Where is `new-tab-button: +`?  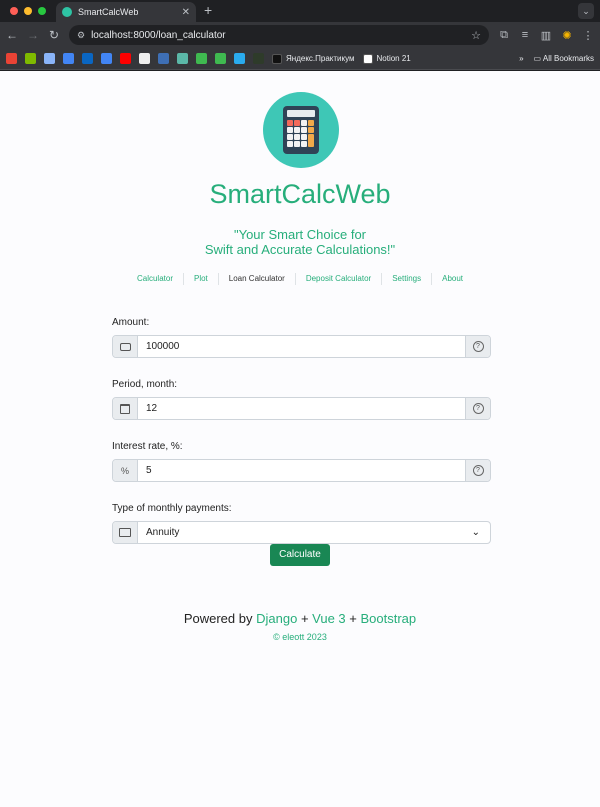
new-tab-button: + is located at coordinates (208, 10).